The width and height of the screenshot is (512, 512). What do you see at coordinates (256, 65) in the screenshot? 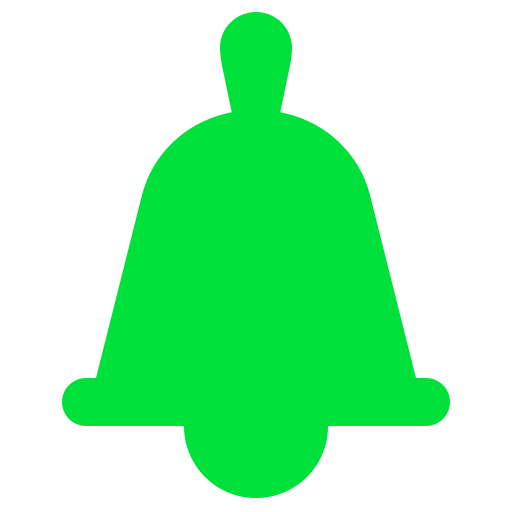
I see `bell-stem` at bounding box center [256, 65].